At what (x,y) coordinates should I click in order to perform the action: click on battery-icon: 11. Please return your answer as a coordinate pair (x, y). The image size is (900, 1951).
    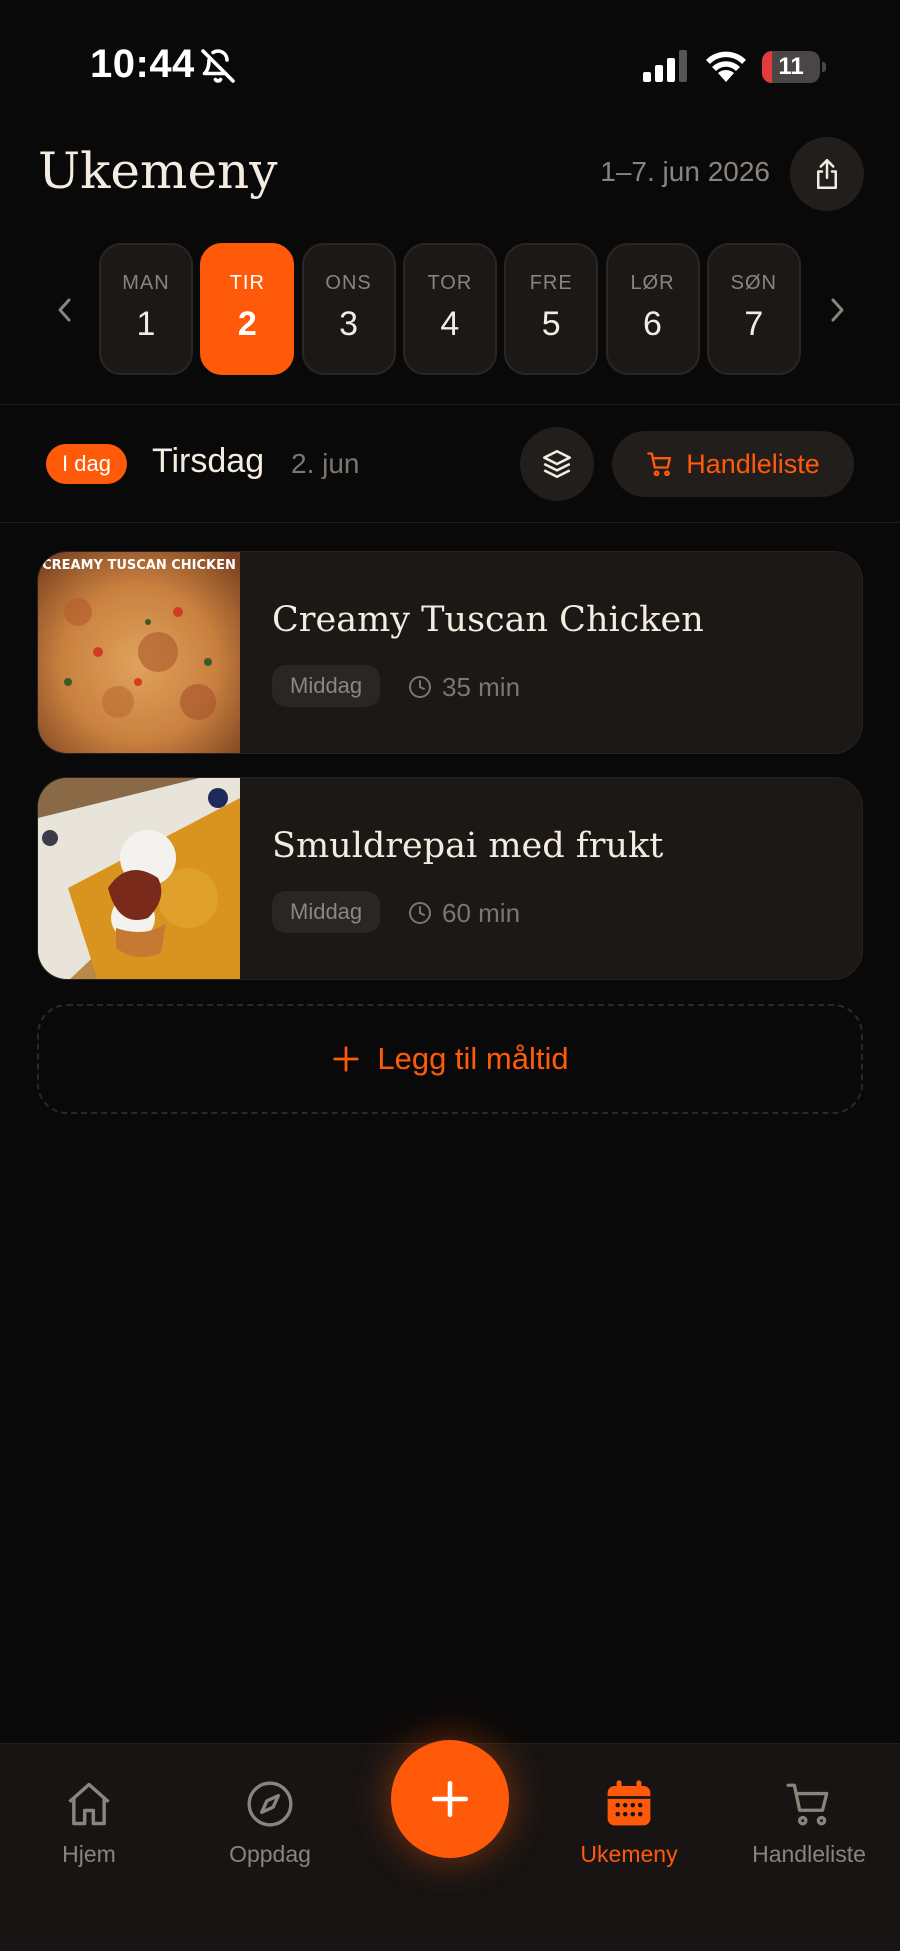
    Looking at the image, I should click on (794, 67).